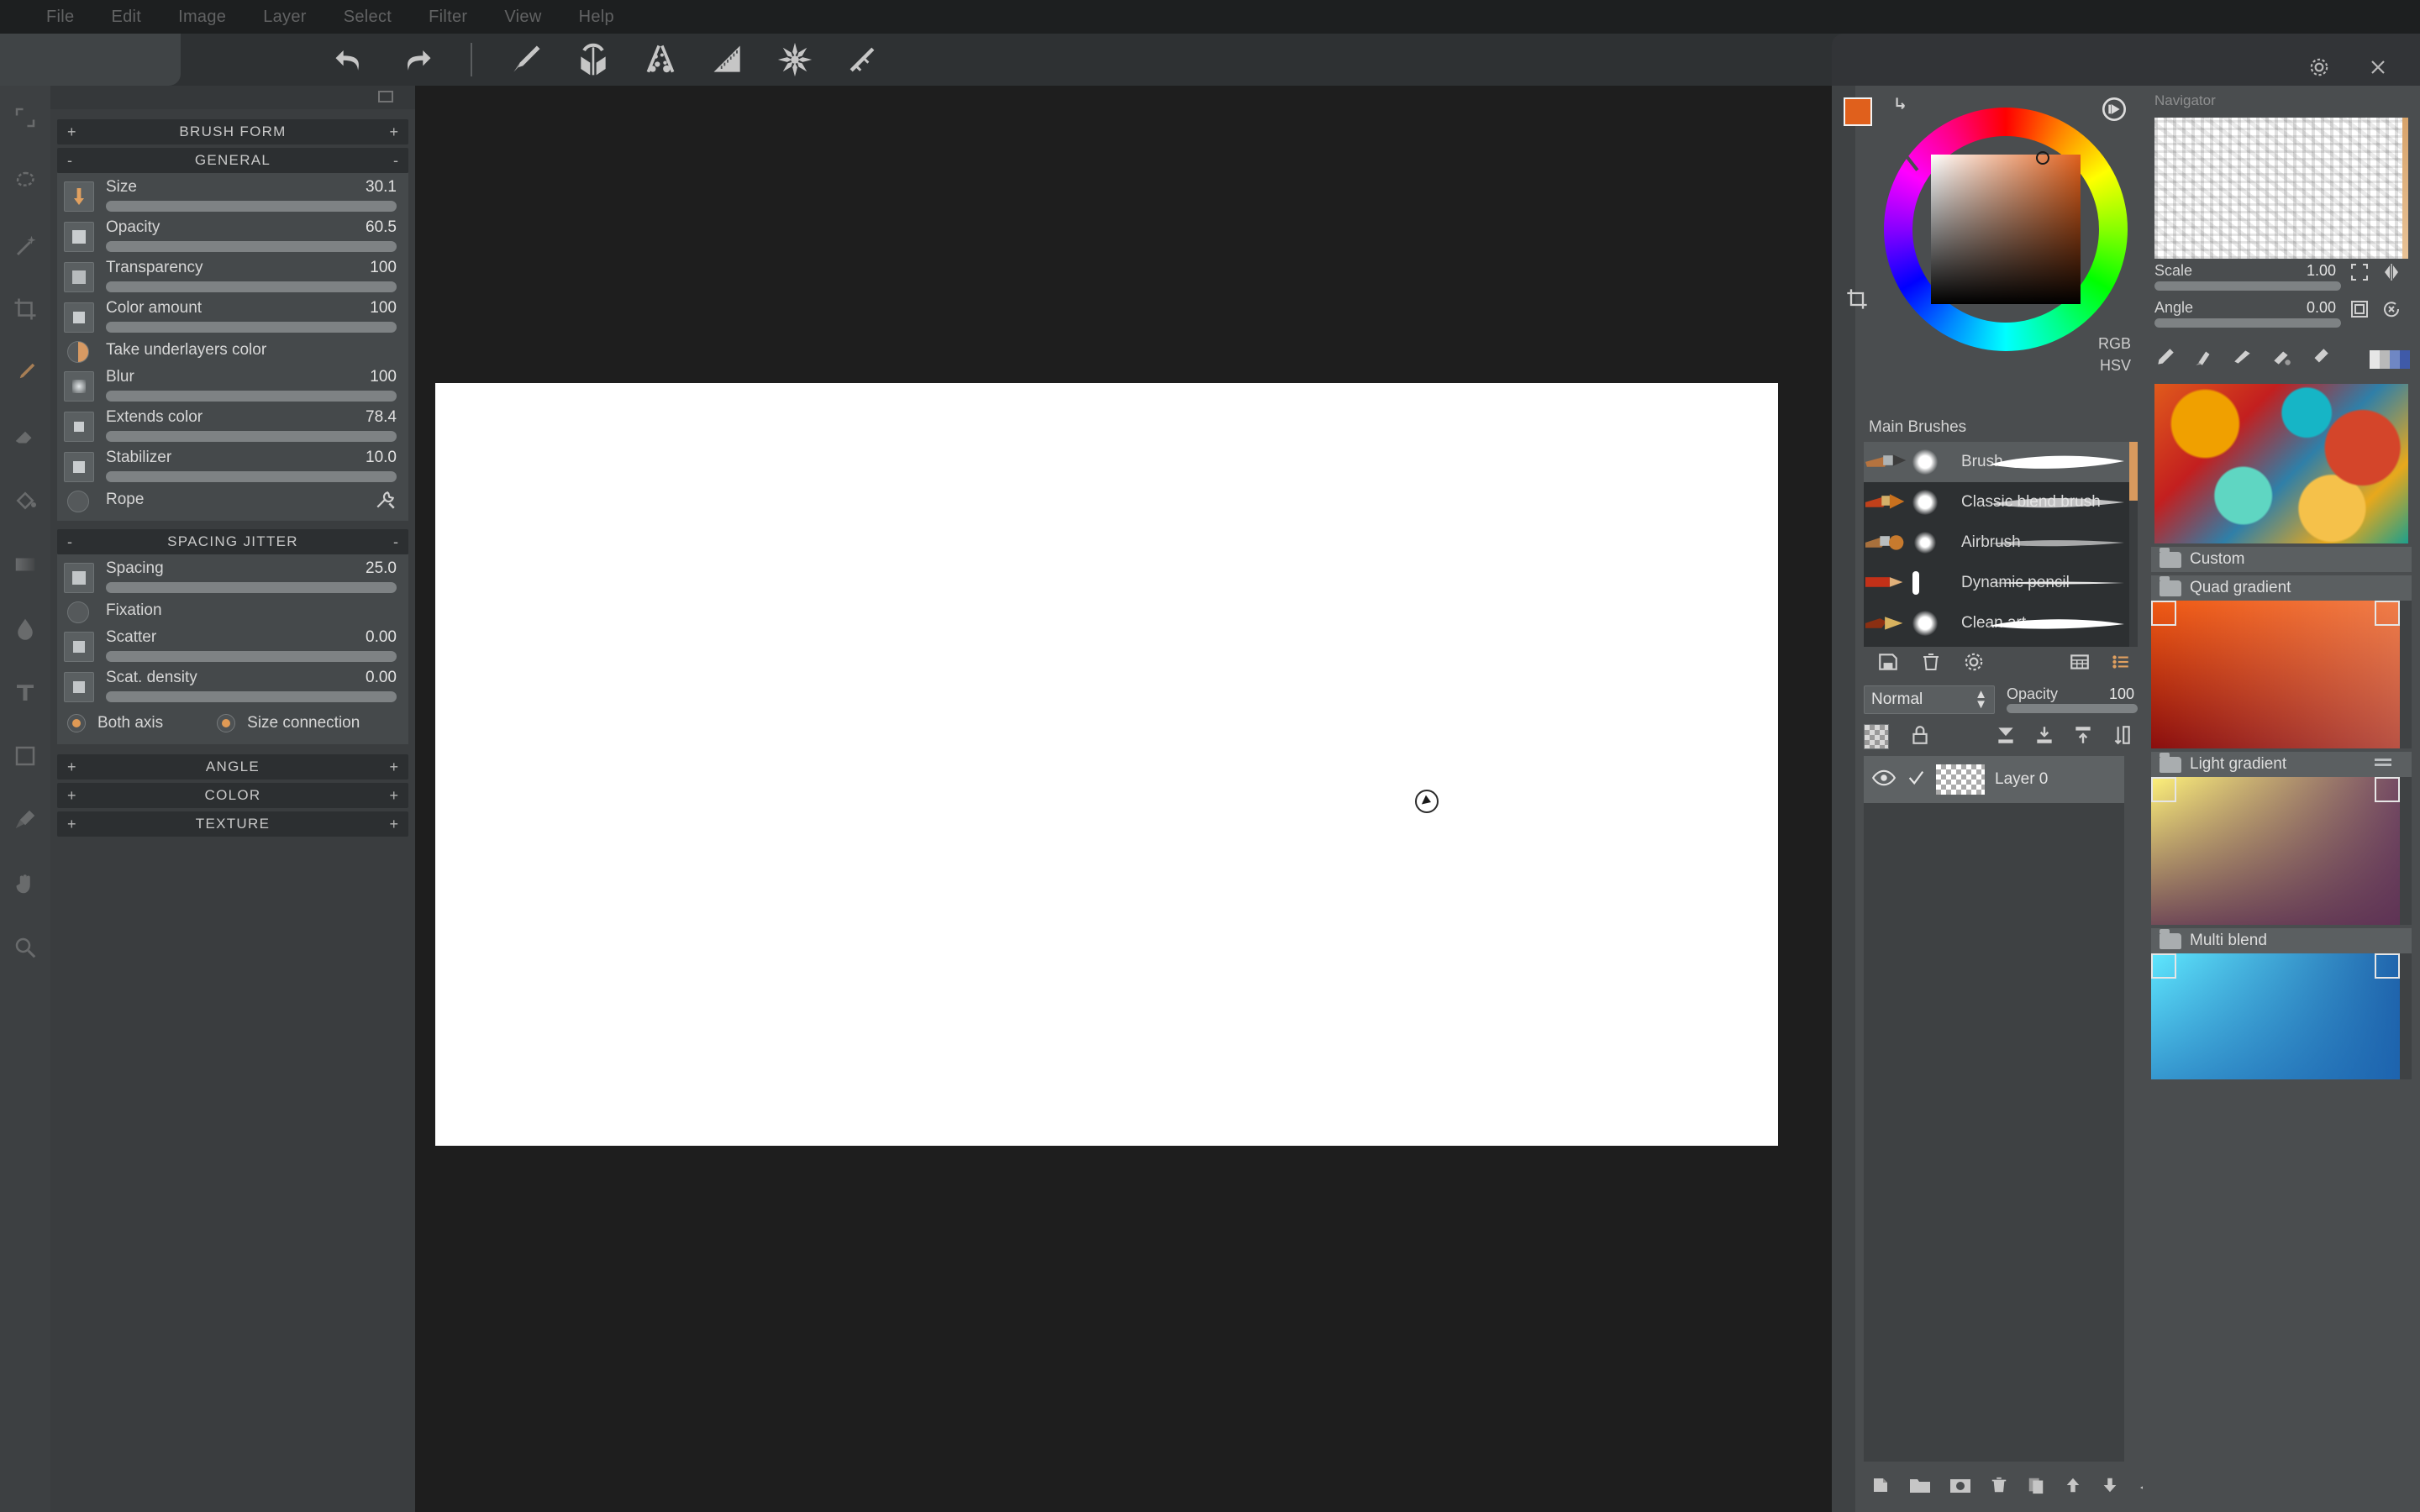  Describe the element at coordinates (2359, 311) in the screenshot. I see `actual-size-icon` at that location.